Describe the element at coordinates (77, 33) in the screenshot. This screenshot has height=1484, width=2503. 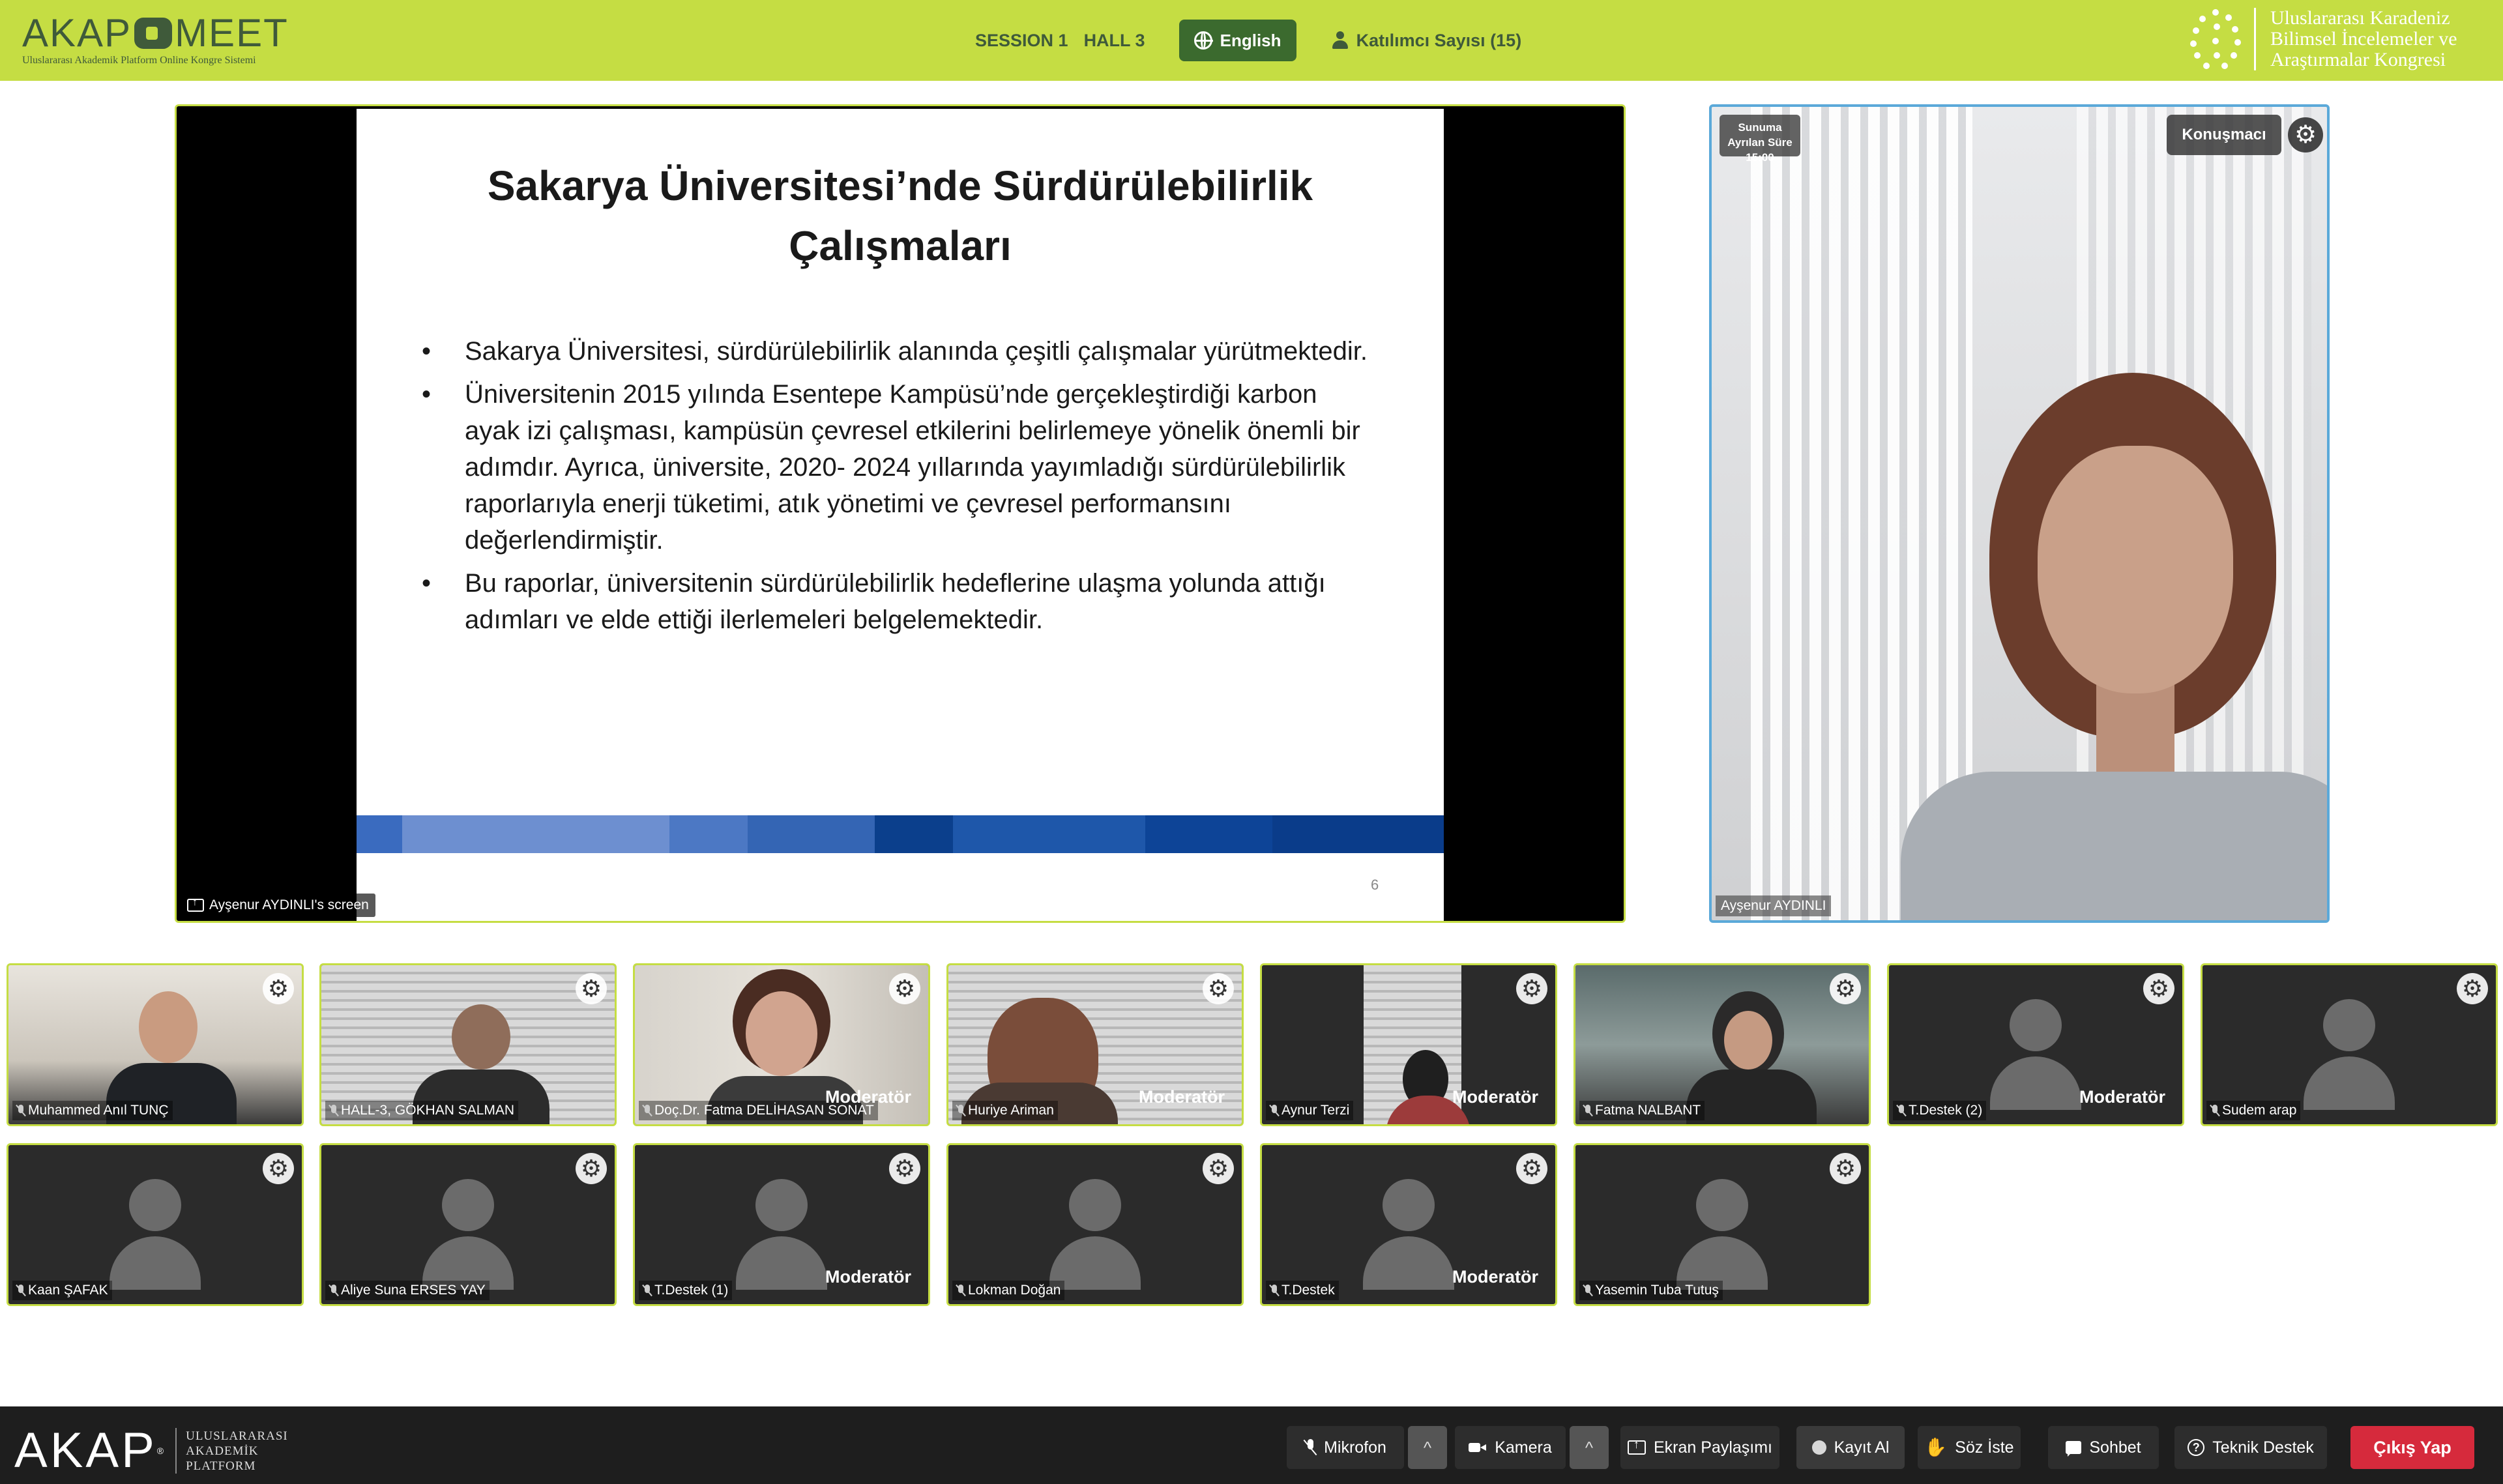
I see `logo-text-akap: AKAP` at that location.